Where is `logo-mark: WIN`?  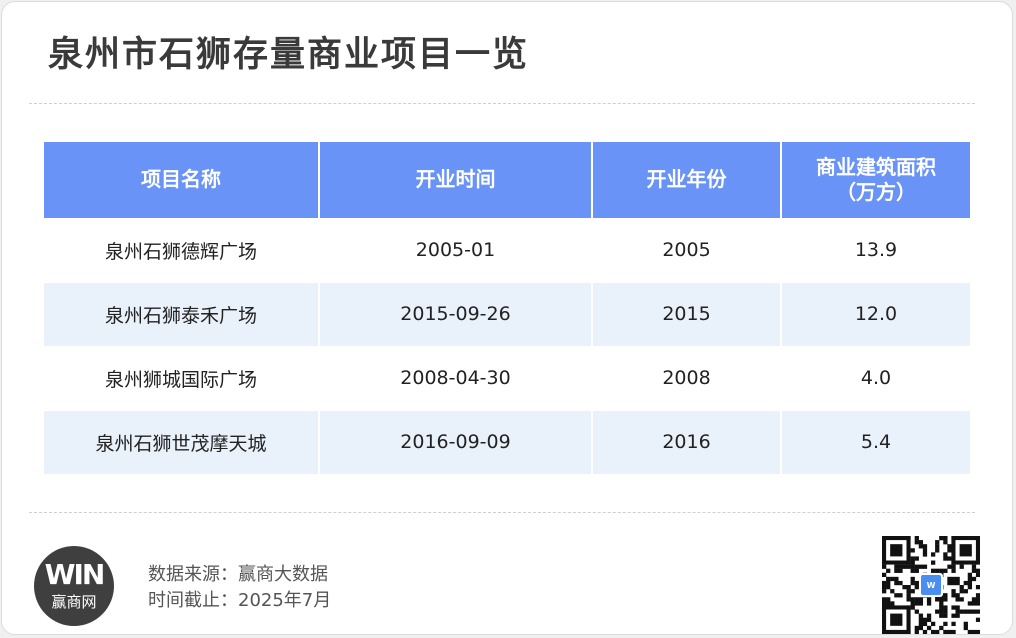 logo-mark: WIN is located at coordinates (75, 574).